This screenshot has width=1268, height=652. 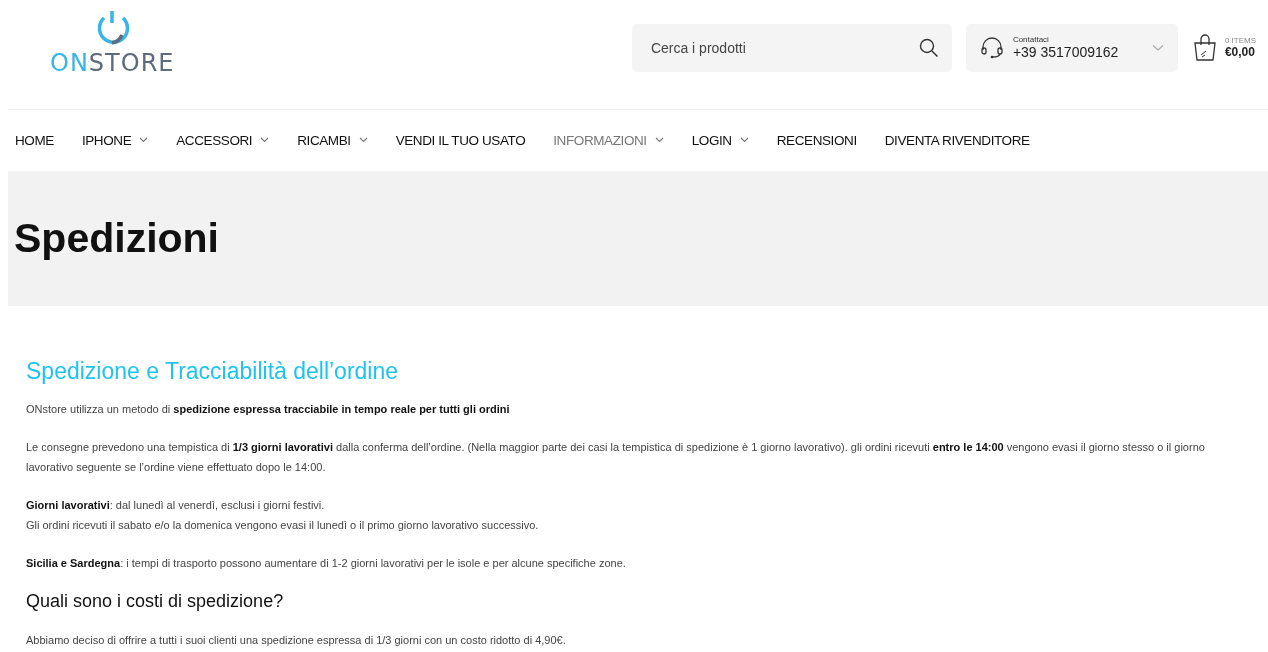 What do you see at coordinates (608, 140) in the screenshot?
I see `nav-link: INFORMAZIONI` at bounding box center [608, 140].